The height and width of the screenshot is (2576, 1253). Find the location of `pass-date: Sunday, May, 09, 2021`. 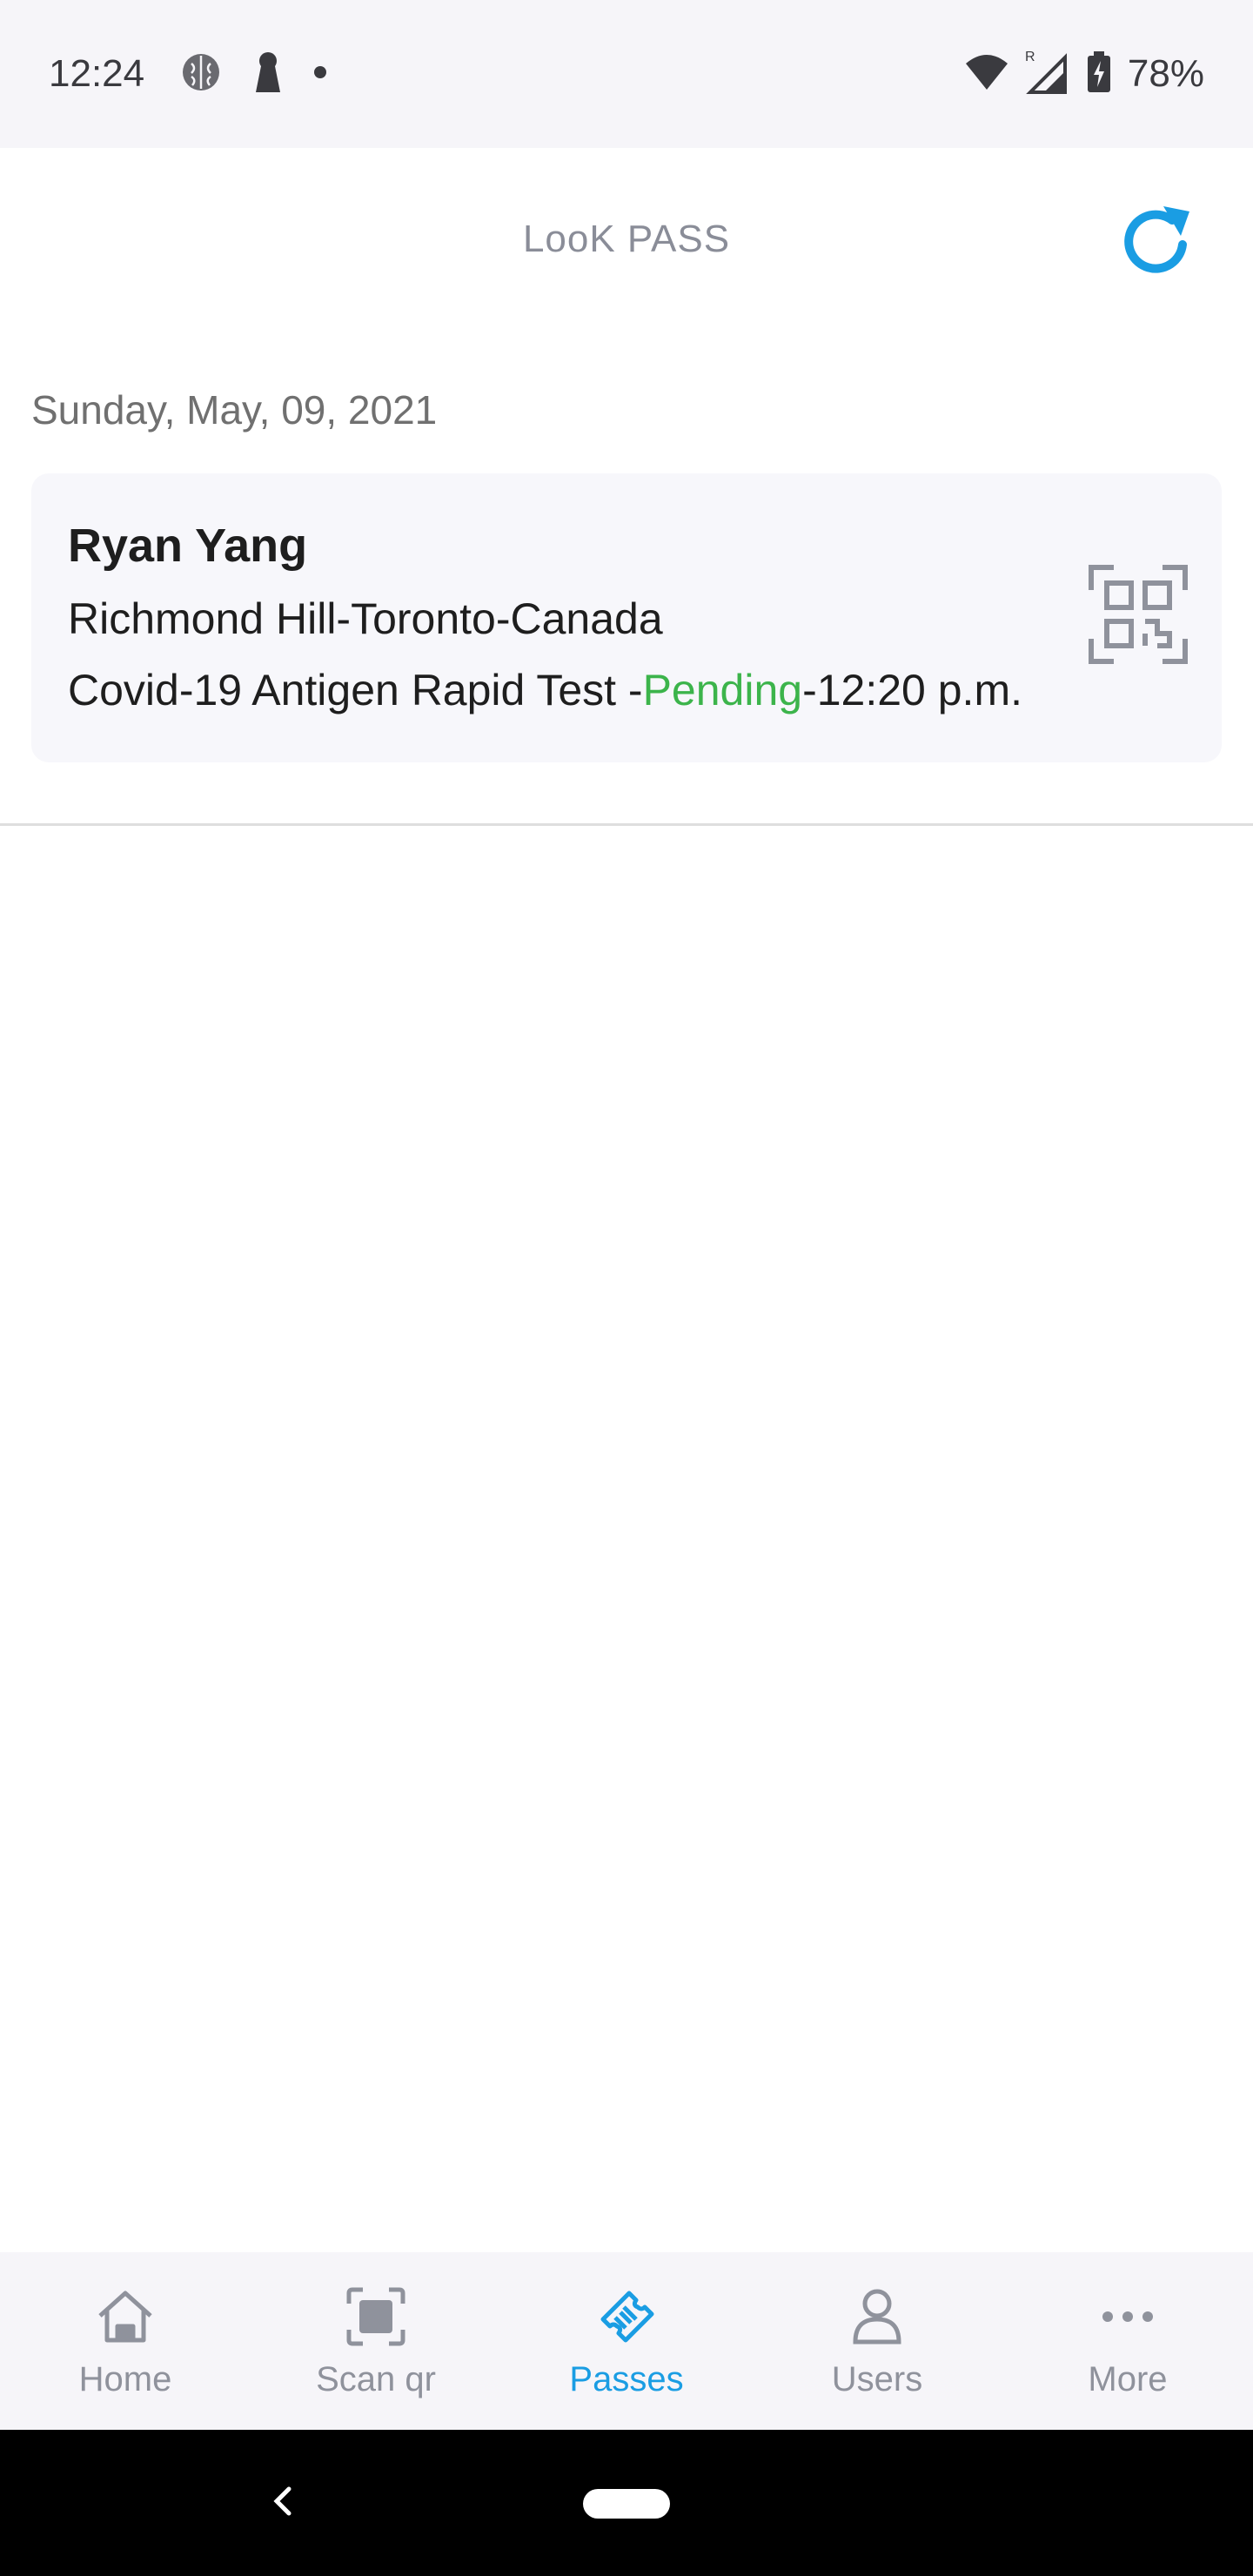

pass-date: Sunday, May, 09, 2021 is located at coordinates (234, 410).